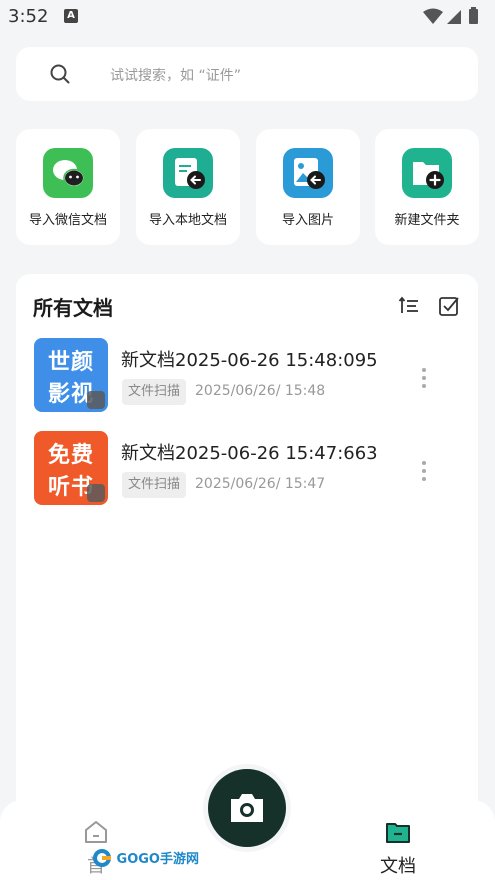 The height and width of the screenshot is (880, 495). What do you see at coordinates (68, 173) in the screenshot?
I see `wechat-icon` at bounding box center [68, 173].